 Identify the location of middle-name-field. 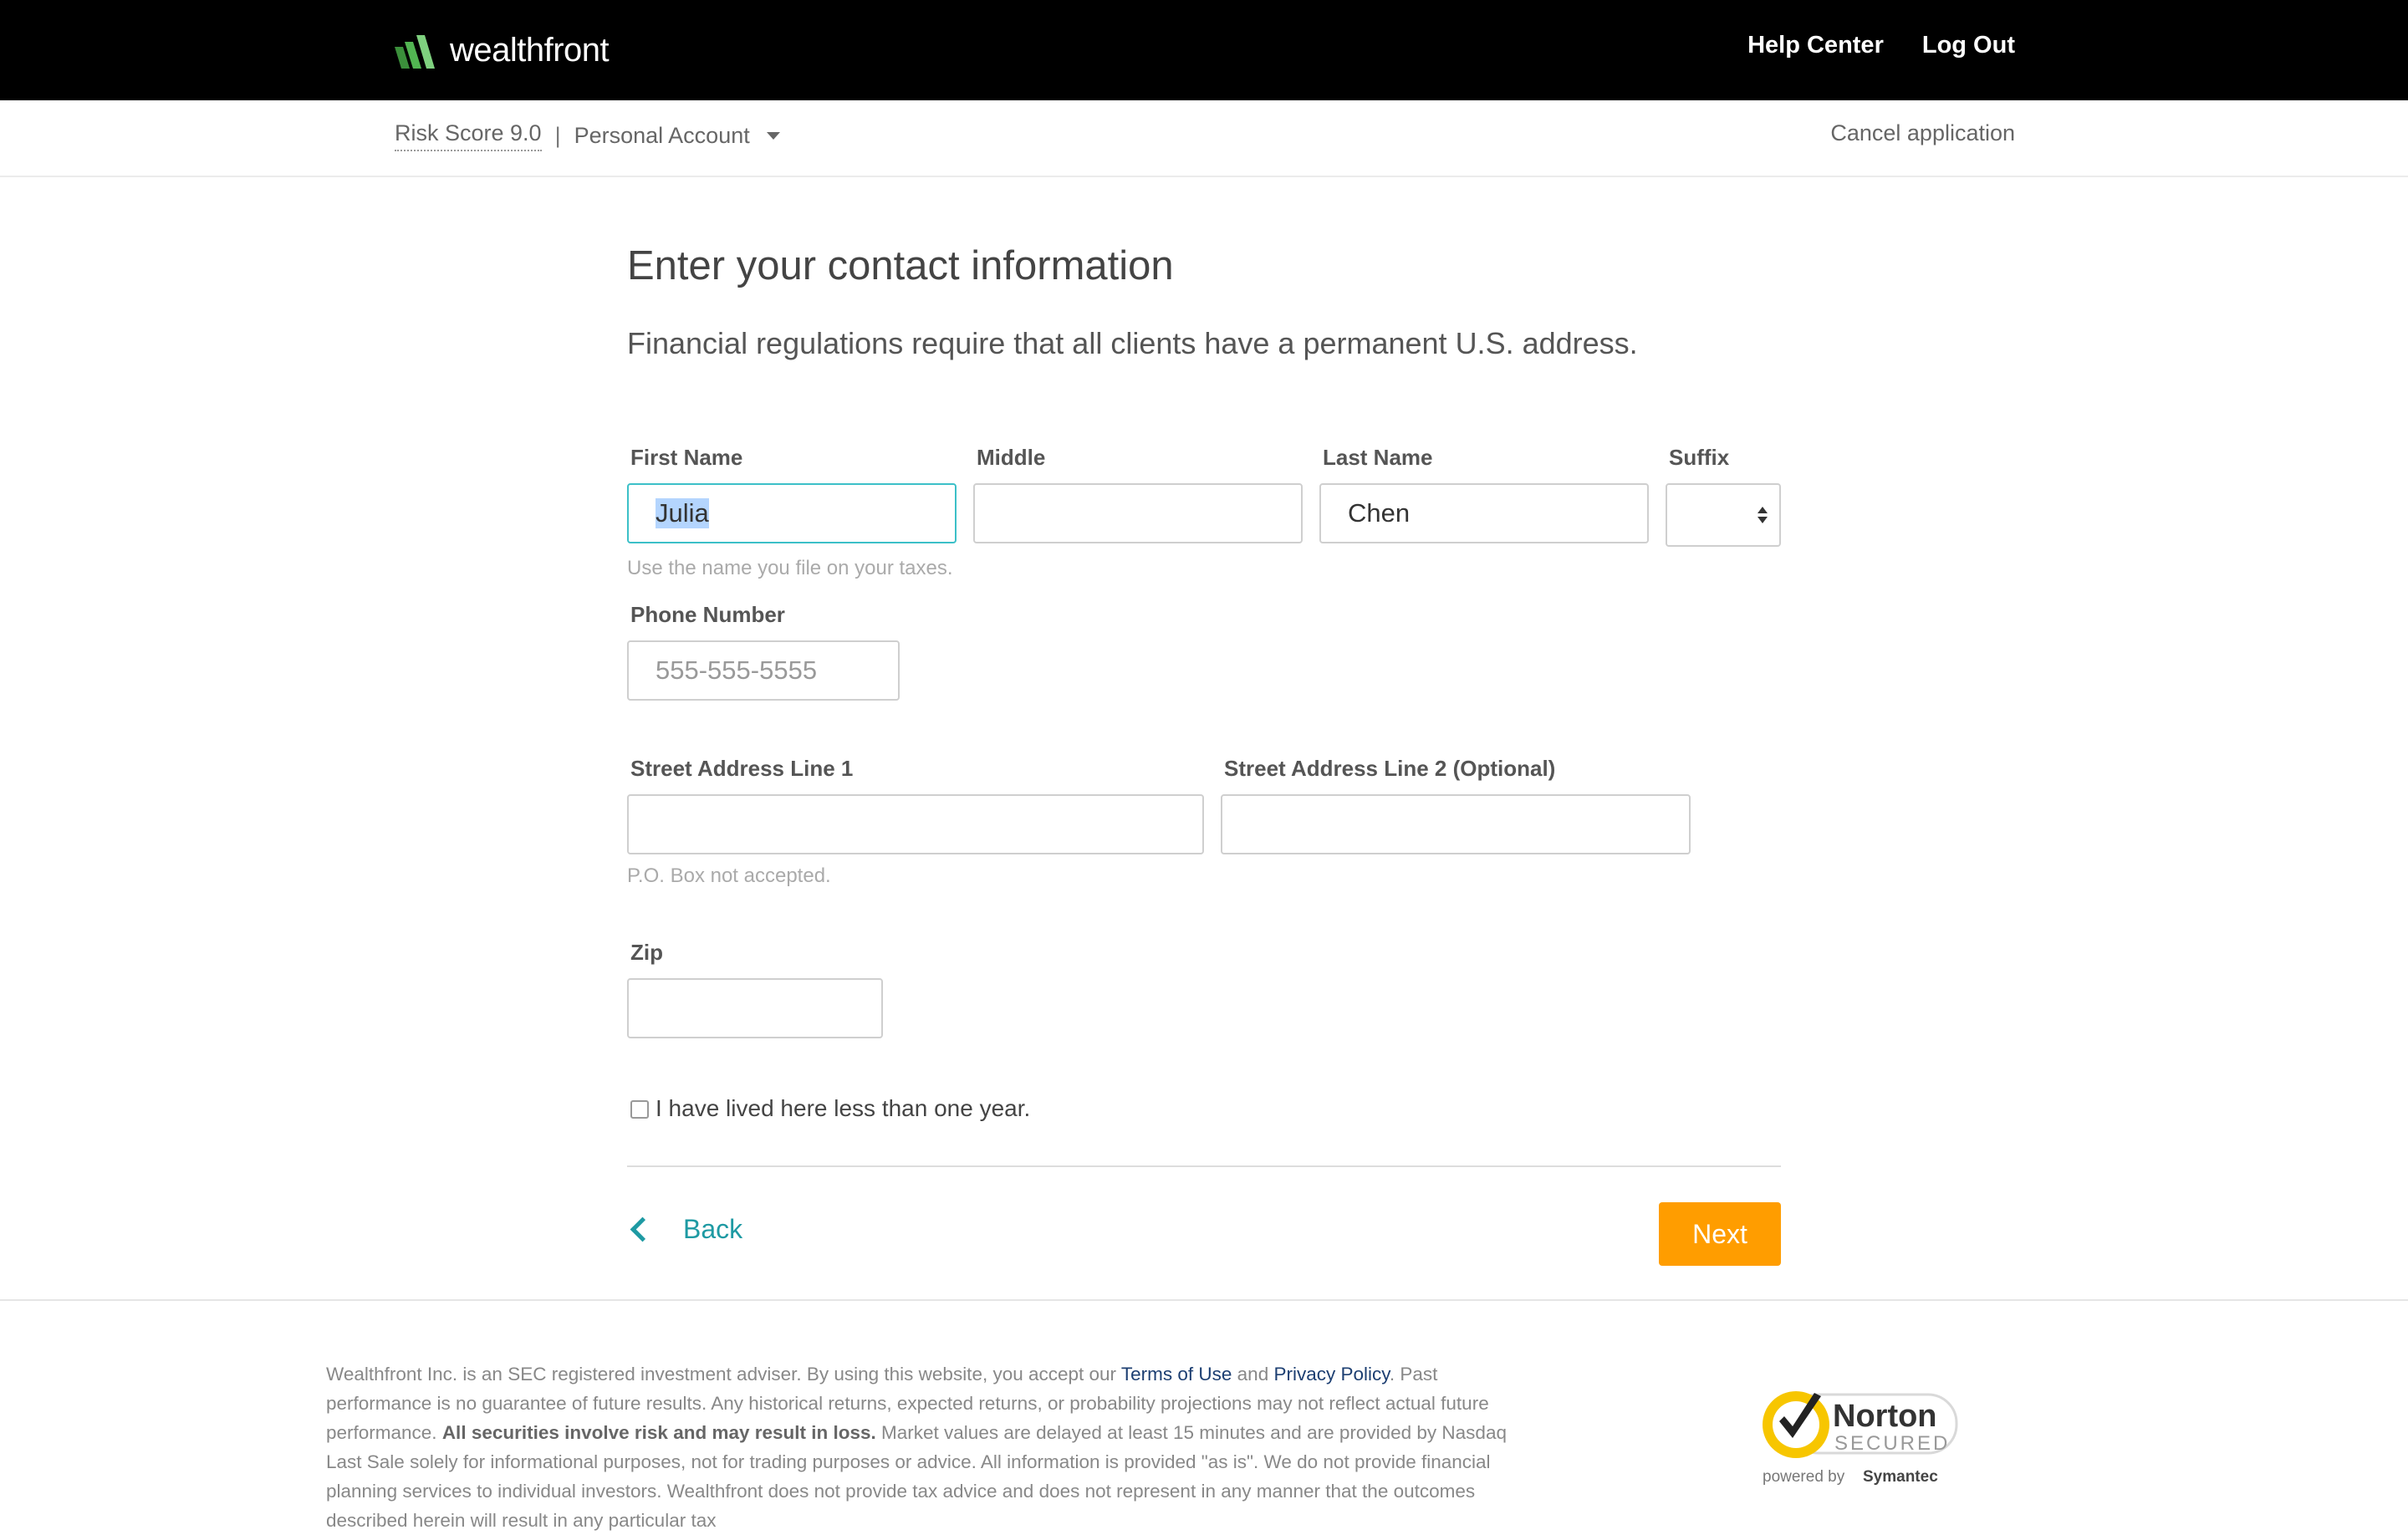
(1138, 513).